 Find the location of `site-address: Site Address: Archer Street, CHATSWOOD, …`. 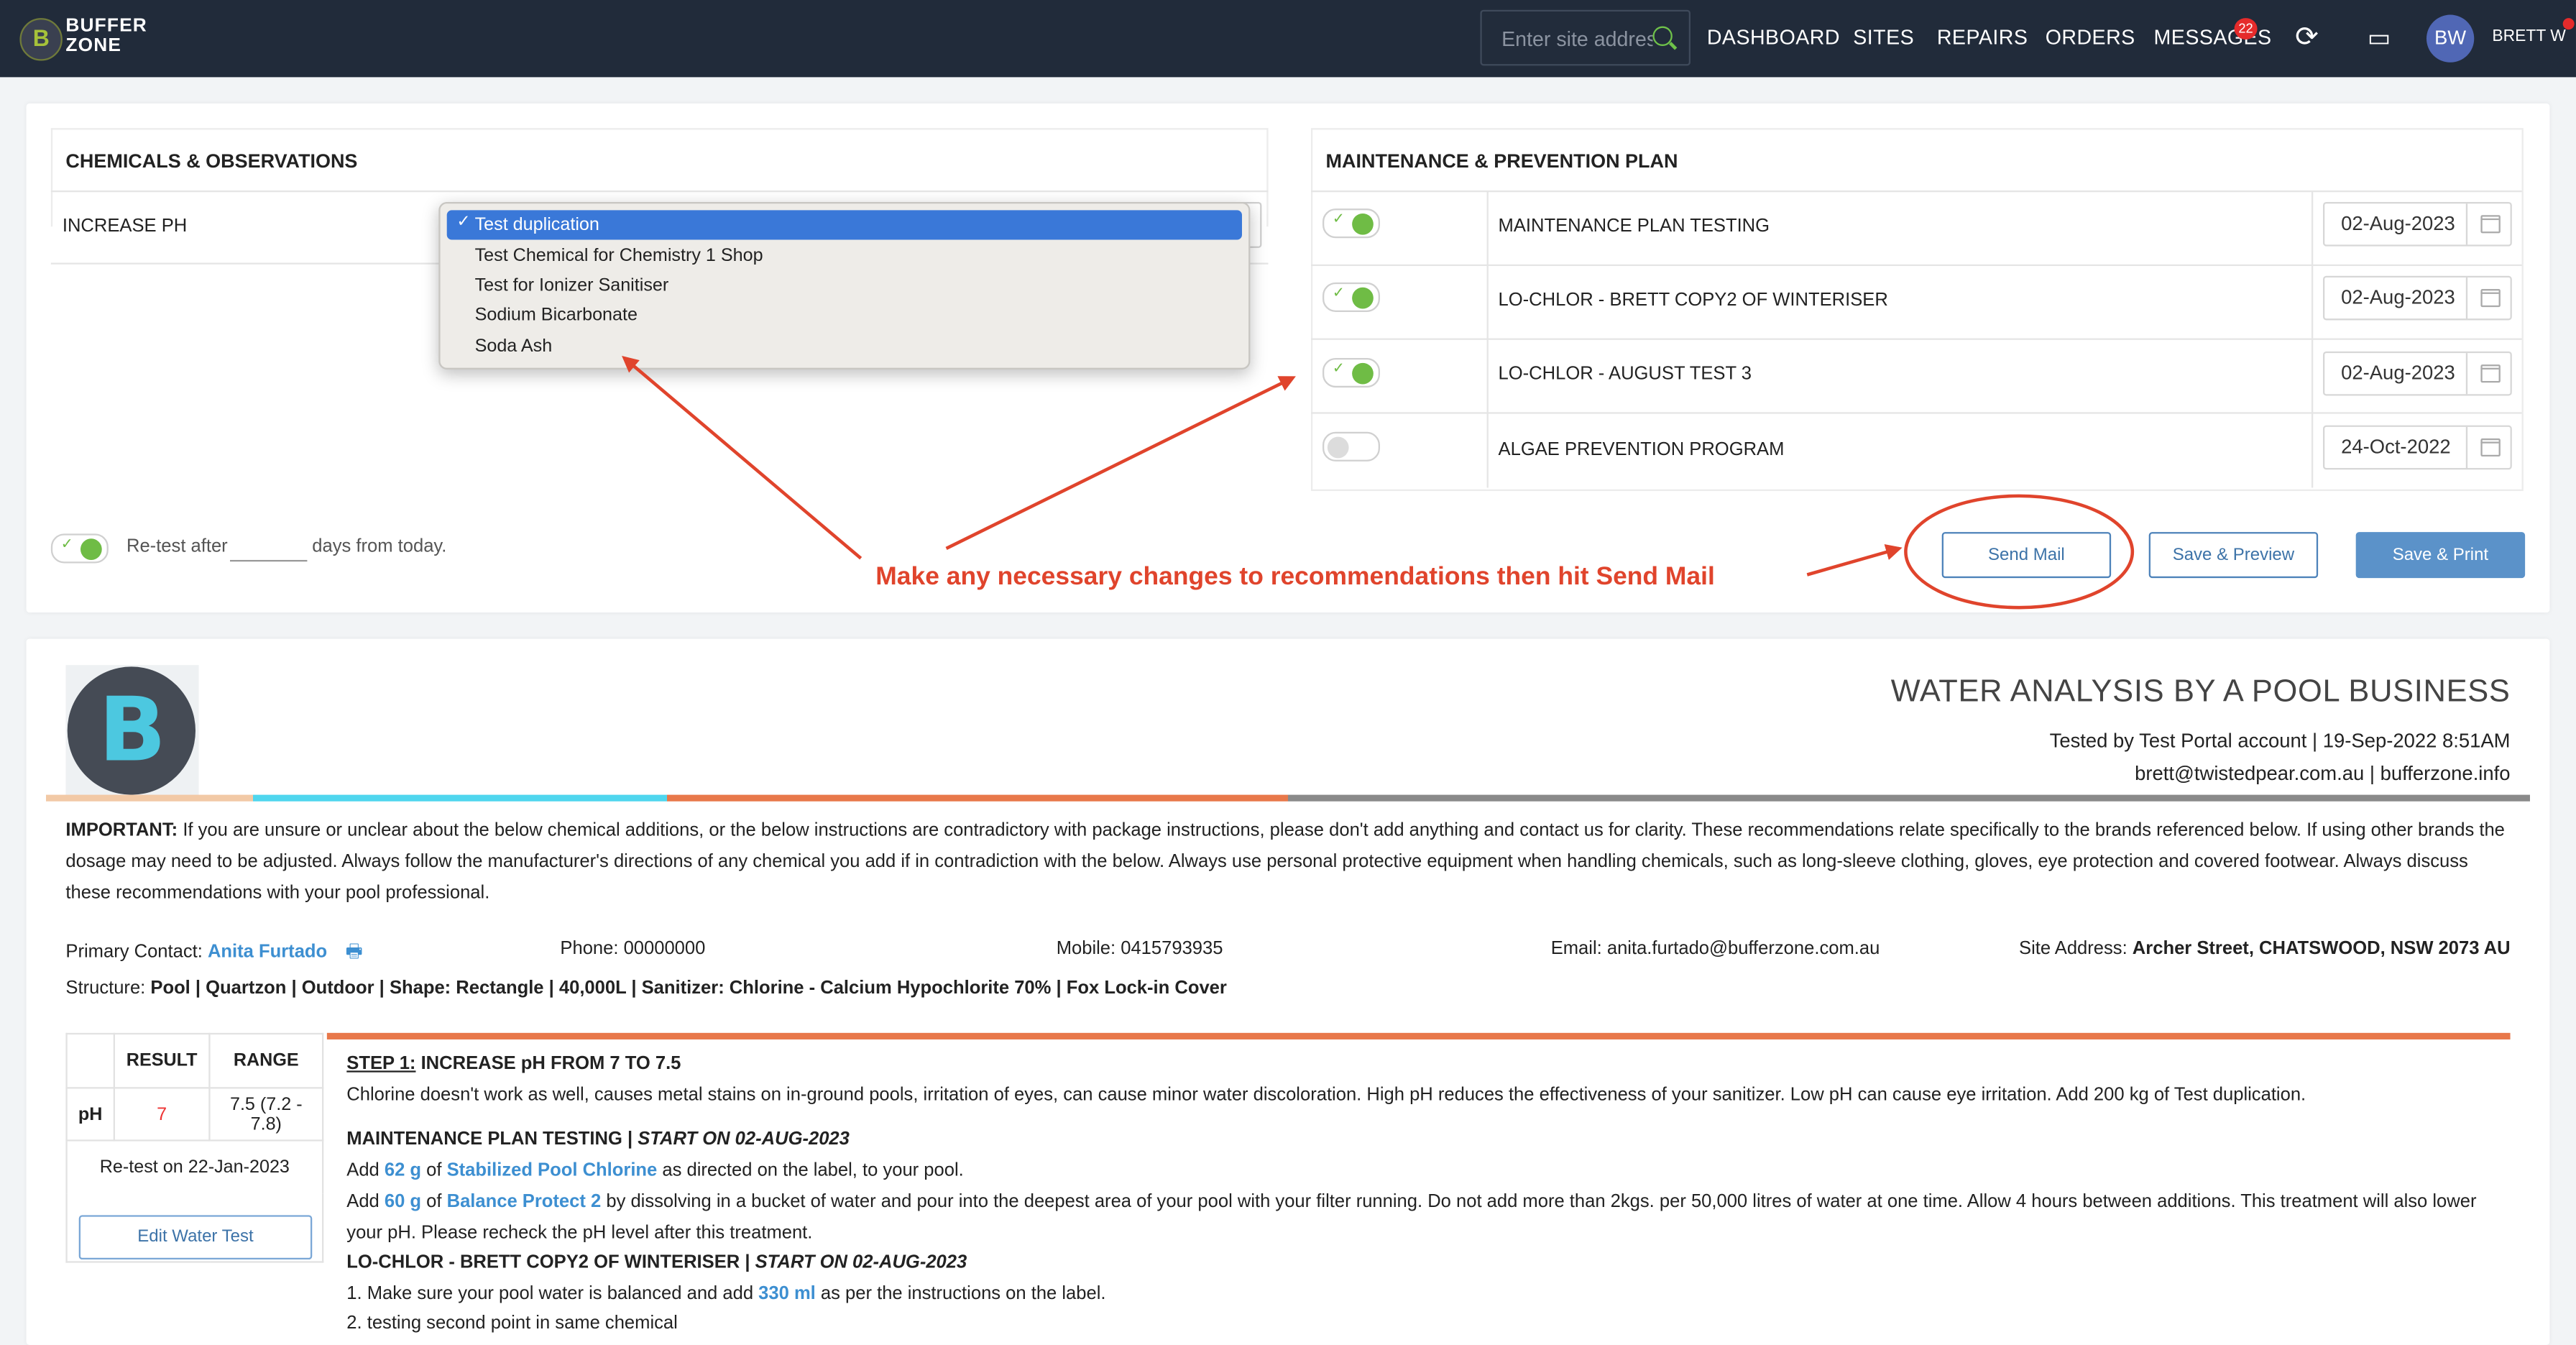

site-address: Site Address: Archer Street, CHATSWOOD, … is located at coordinates (2265, 949).